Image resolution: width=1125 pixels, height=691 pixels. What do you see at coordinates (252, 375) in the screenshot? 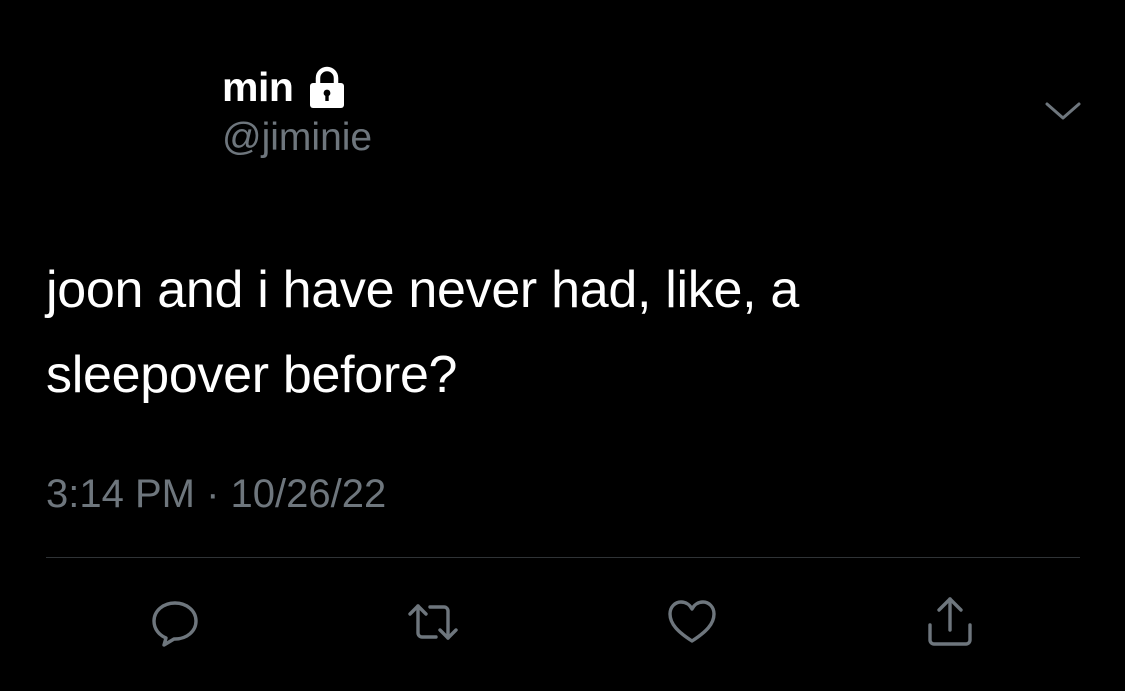
I see `tweet-text-line: sleepover before?` at bounding box center [252, 375].